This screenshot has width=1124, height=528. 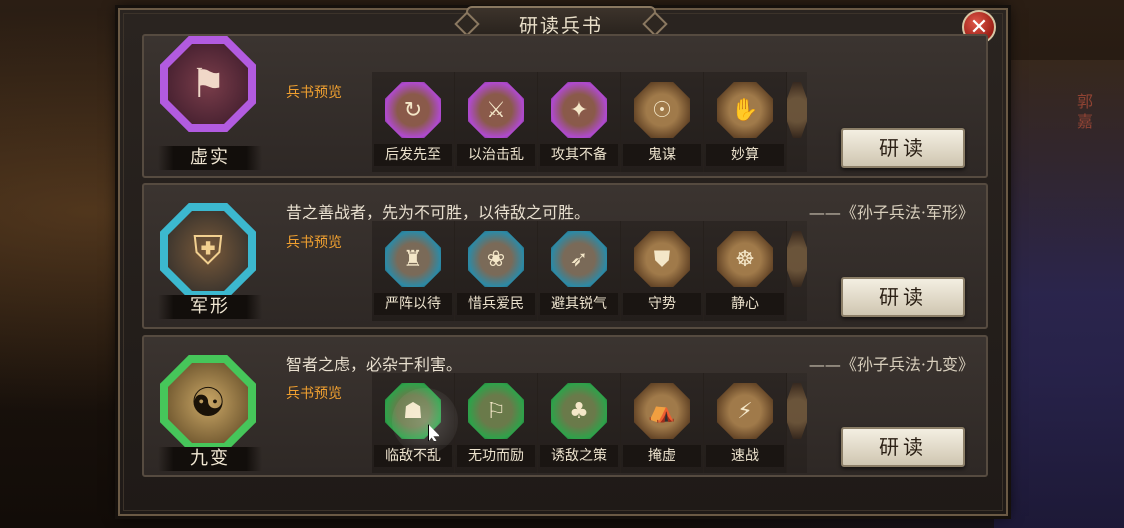 What do you see at coordinates (579, 155) in the screenshot?
I see `skill-name: 攻其不备` at bounding box center [579, 155].